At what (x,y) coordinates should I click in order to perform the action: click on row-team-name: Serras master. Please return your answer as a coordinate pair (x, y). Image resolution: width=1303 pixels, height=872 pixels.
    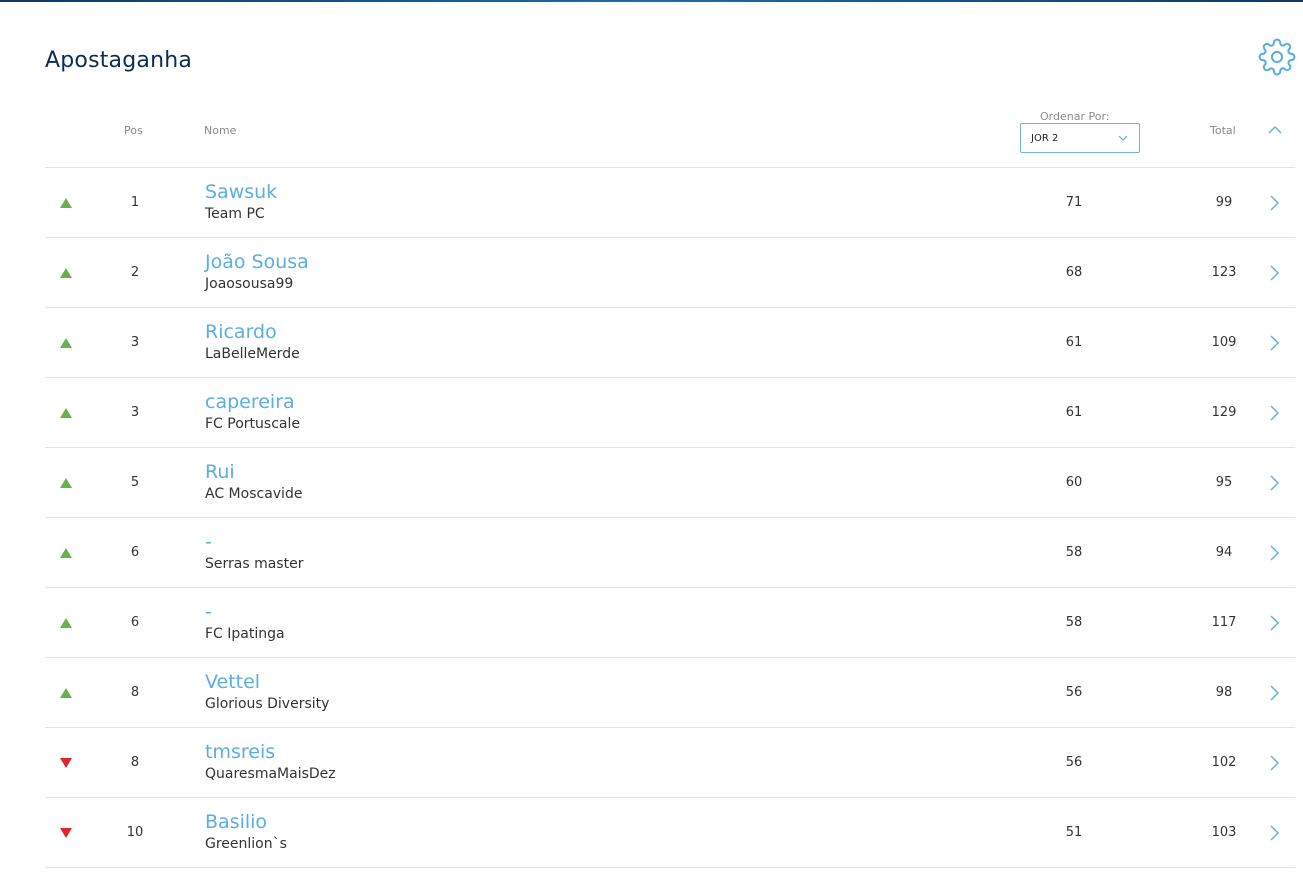
    Looking at the image, I should click on (254, 564).